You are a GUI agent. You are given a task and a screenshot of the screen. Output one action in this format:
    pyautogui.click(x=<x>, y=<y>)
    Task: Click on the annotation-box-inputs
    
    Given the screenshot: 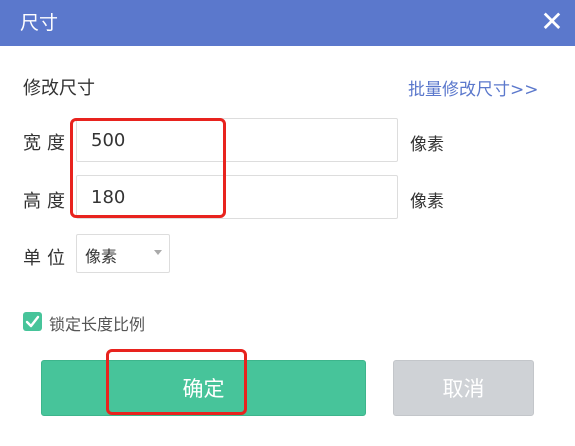 What is the action you would take?
    pyautogui.click(x=148, y=168)
    